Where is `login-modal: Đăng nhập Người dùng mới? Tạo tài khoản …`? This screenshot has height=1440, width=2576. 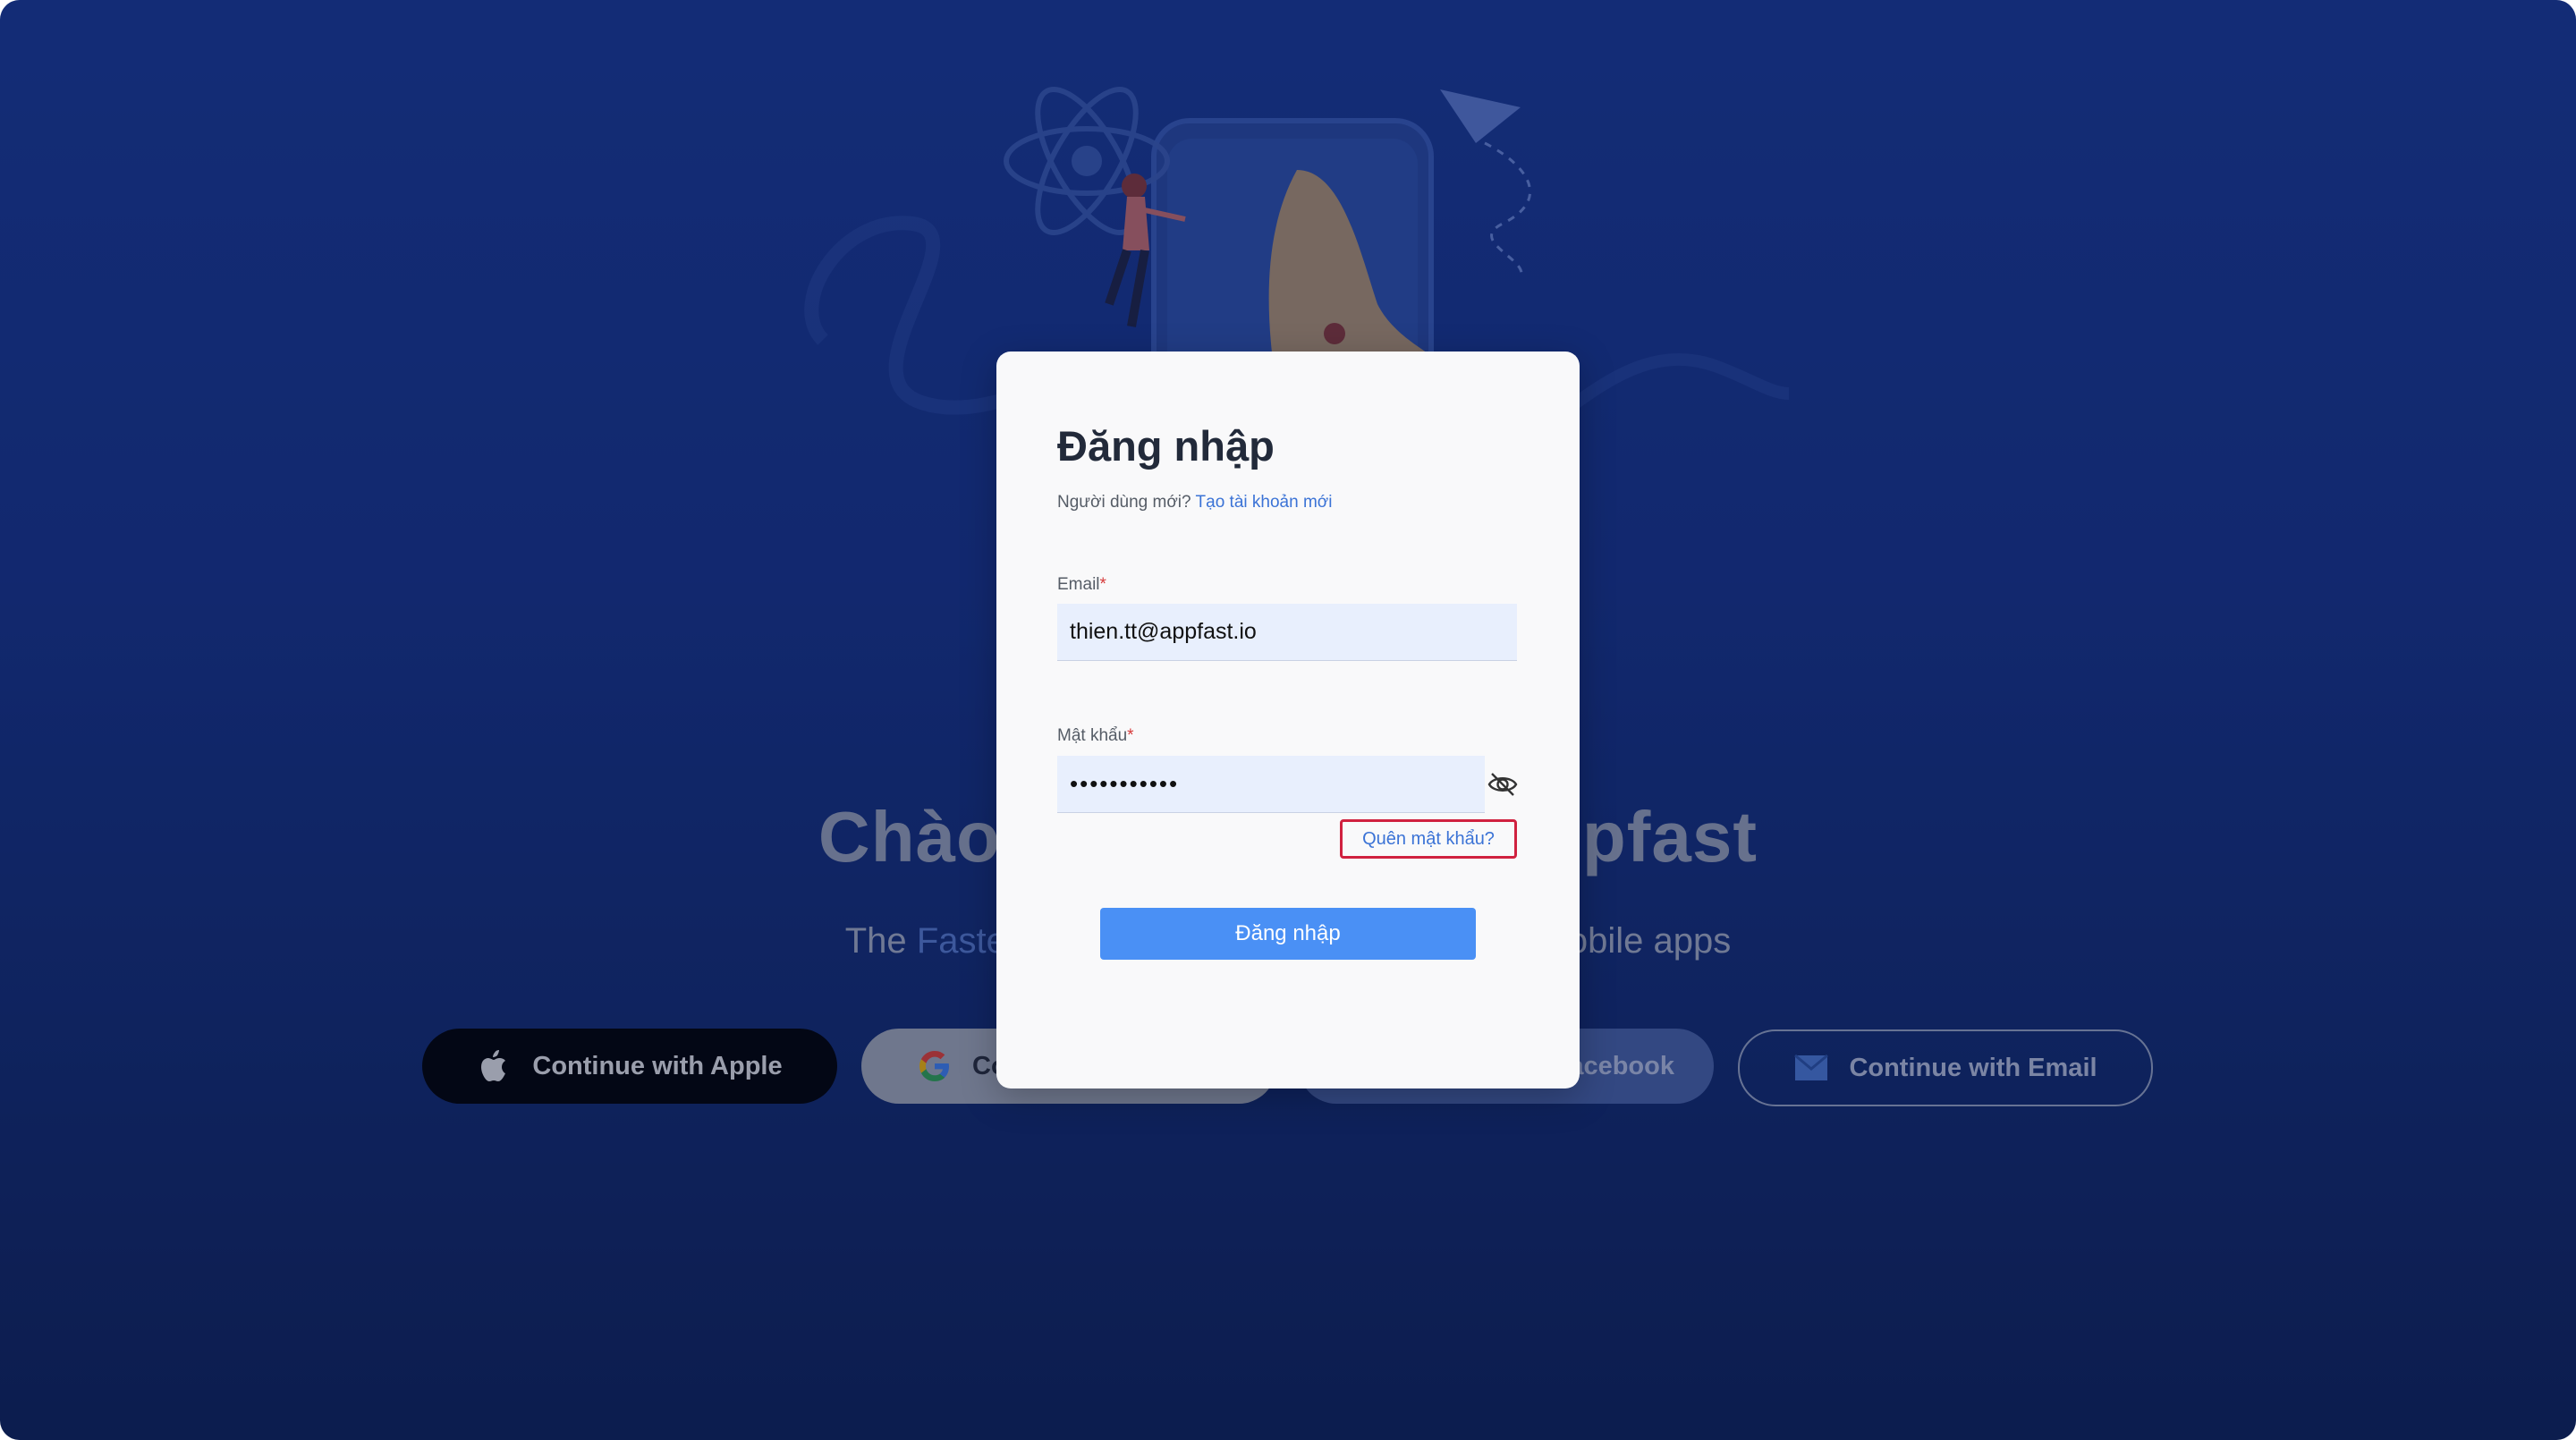 login-modal: Đăng nhập Người dùng mới? Tạo tài khoản … is located at coordinates (1288, 720).